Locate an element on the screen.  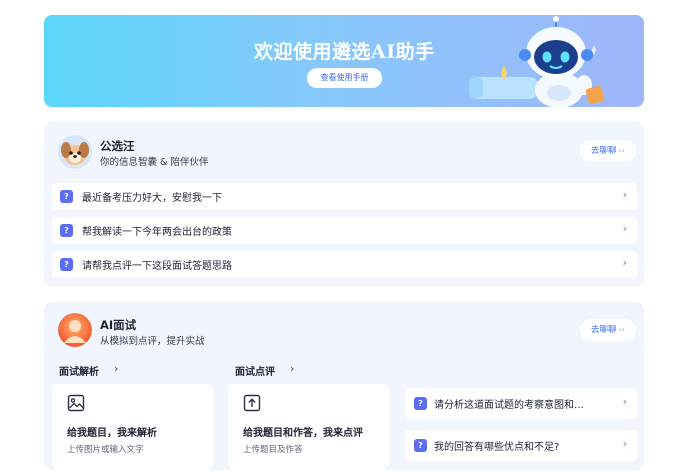
section-interview-review: 面试点评 is located at coordinates (255, 370).